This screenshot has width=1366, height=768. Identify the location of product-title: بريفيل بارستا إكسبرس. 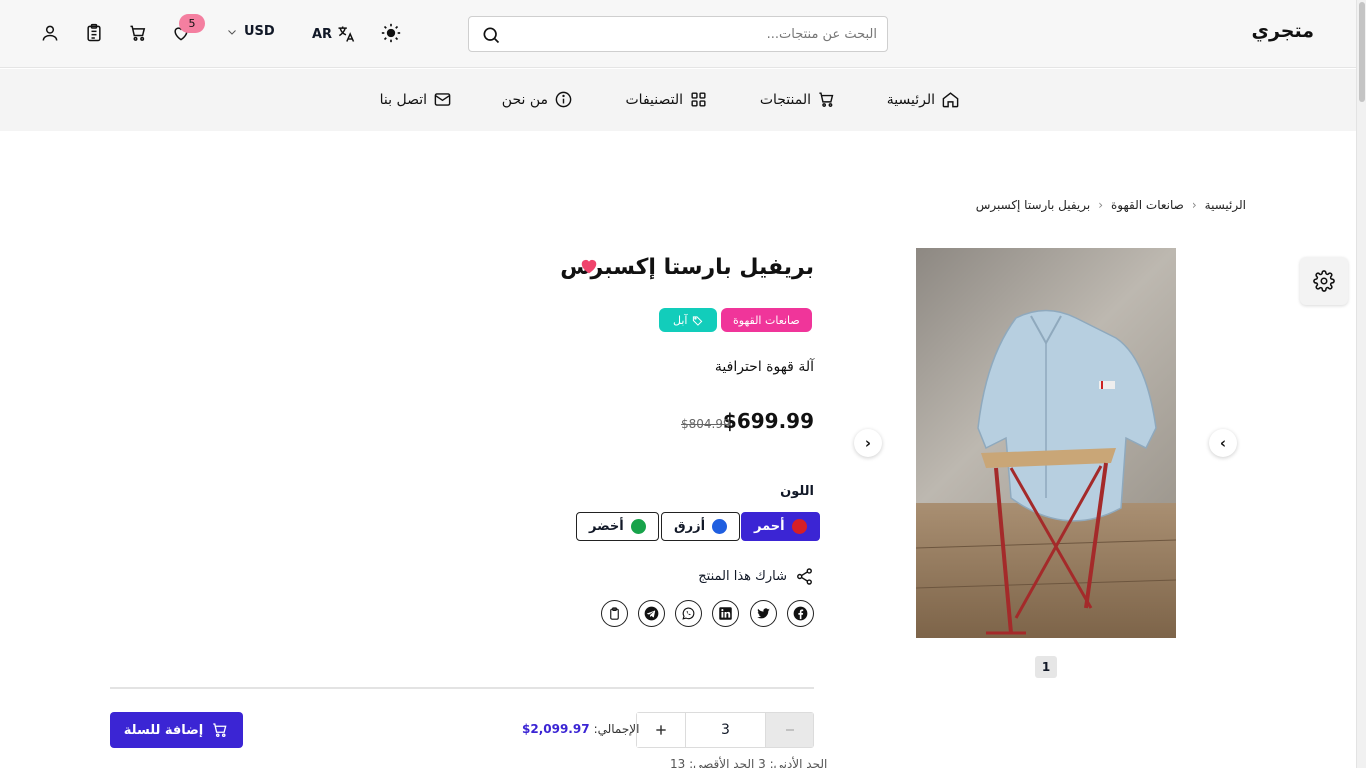
(687, 267).